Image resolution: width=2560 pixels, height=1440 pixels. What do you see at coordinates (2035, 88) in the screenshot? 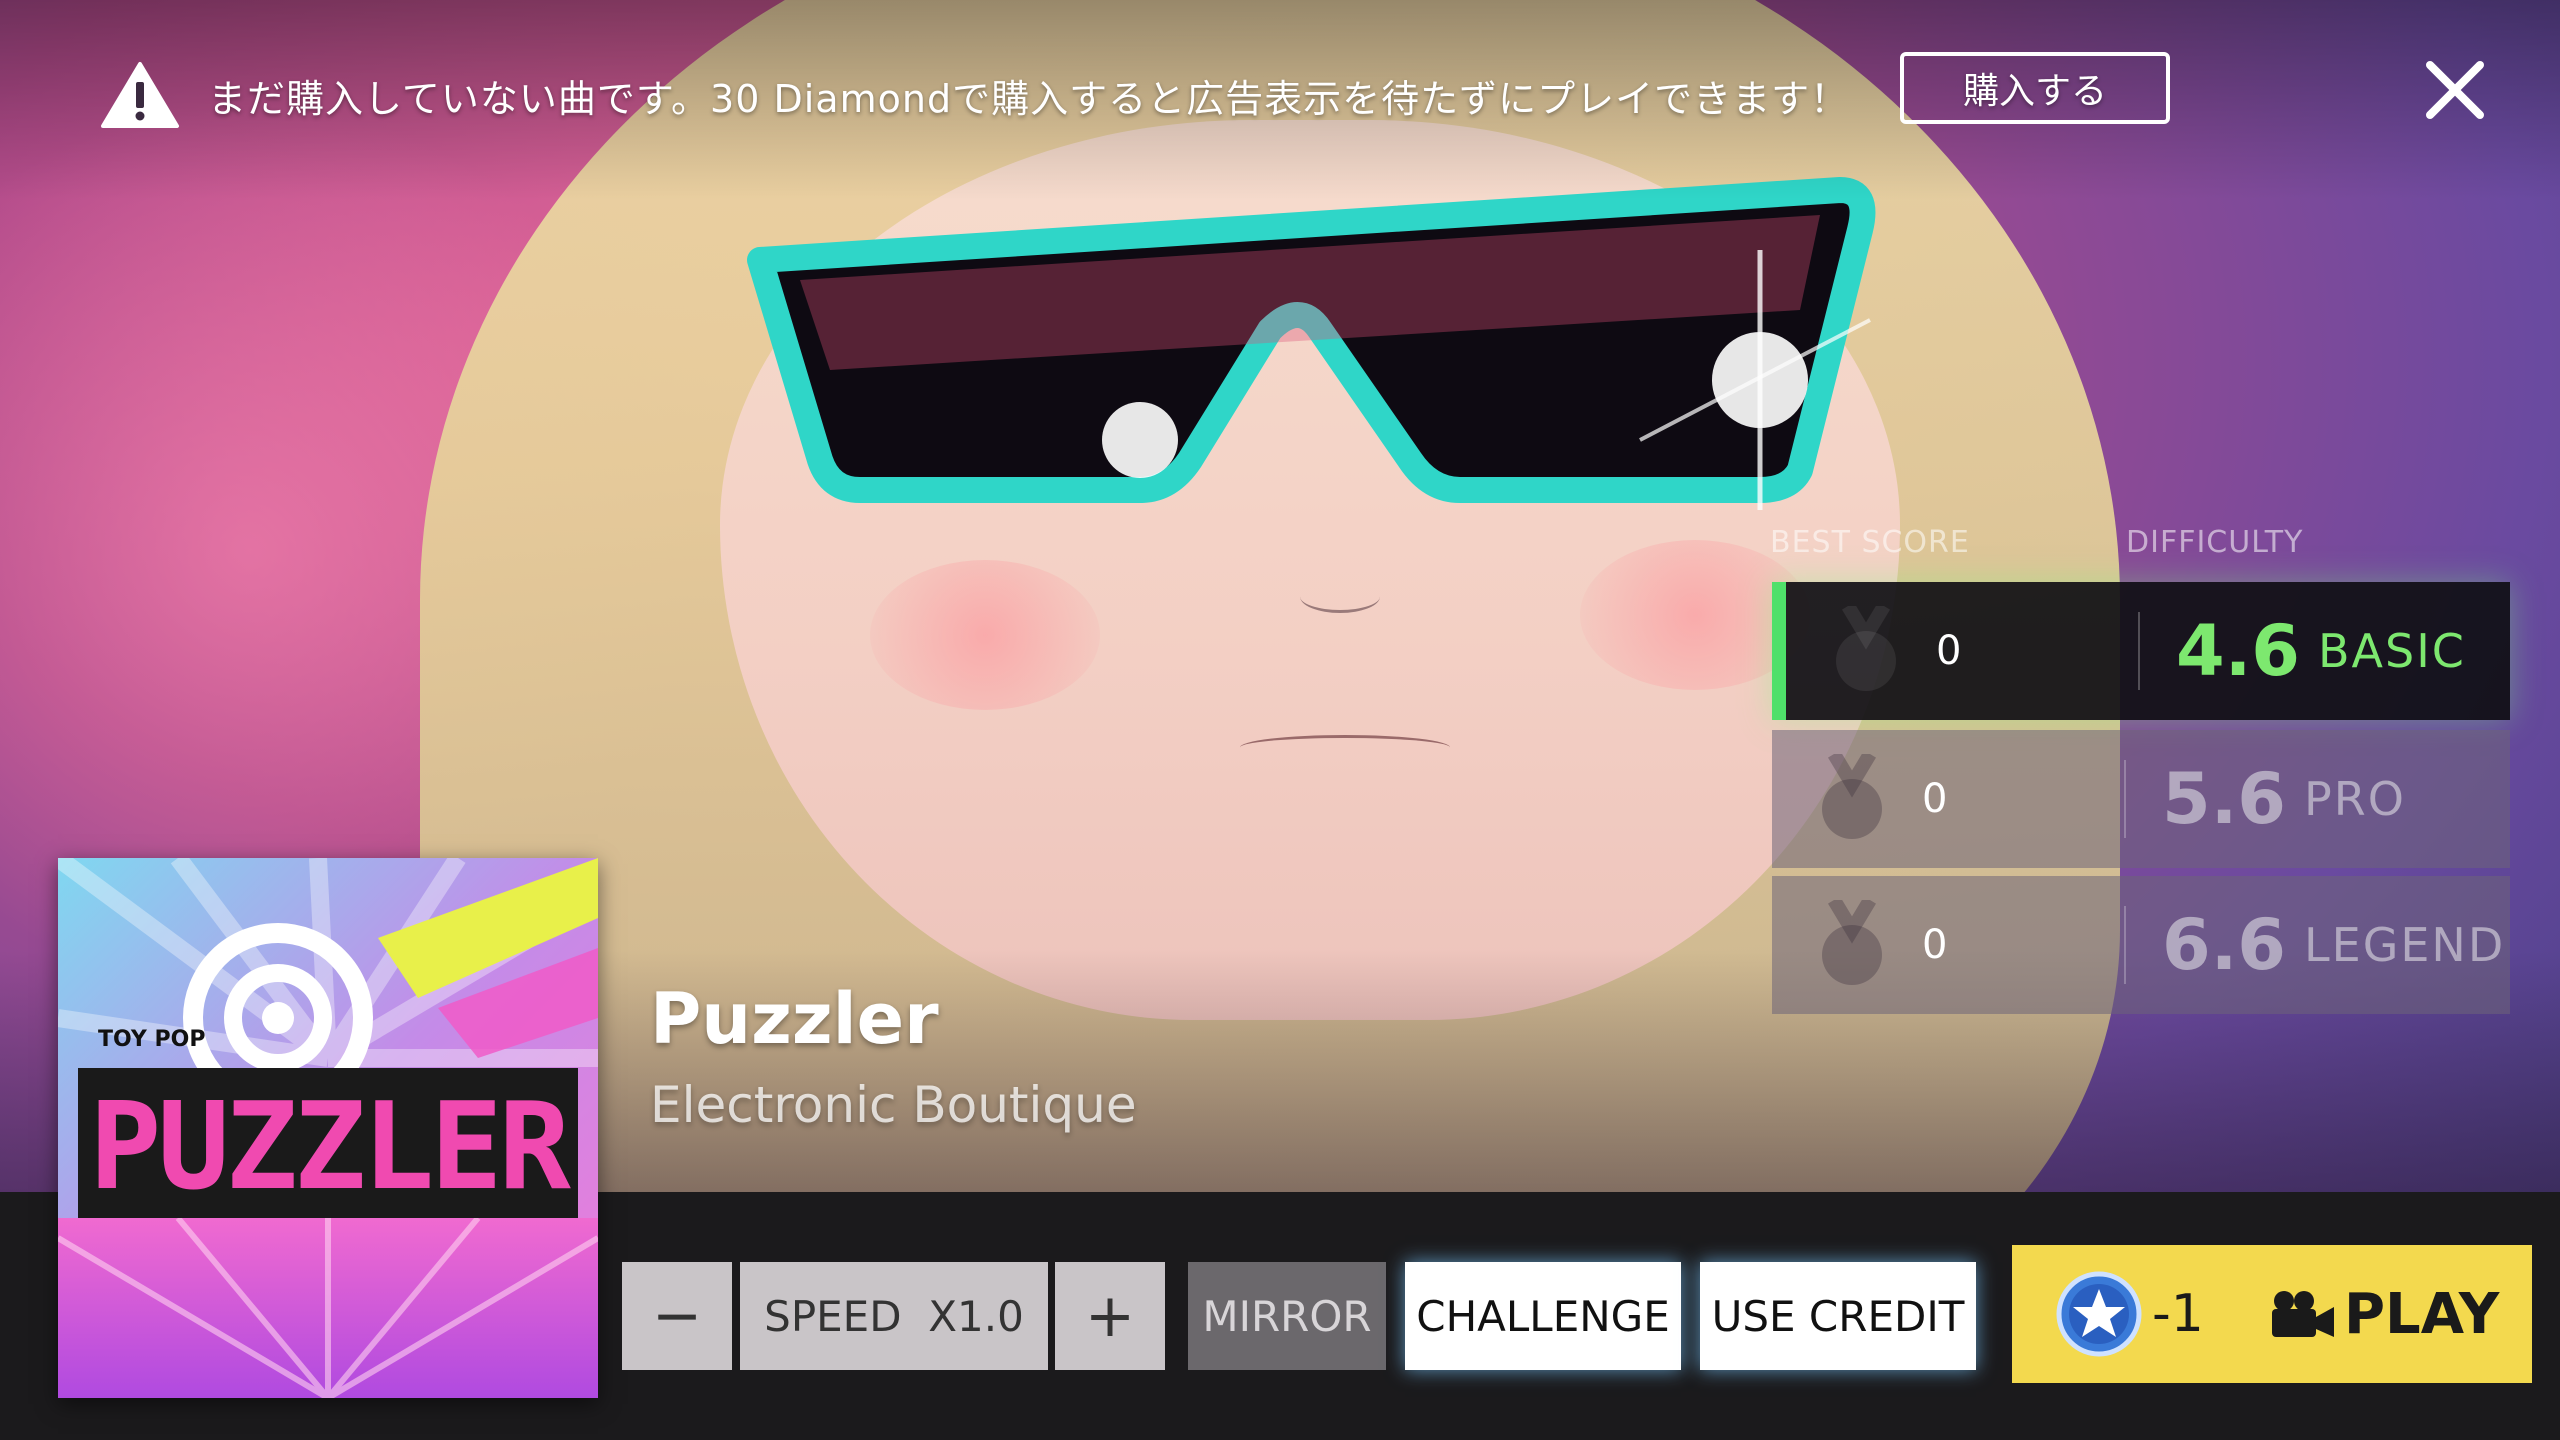
I see `buy-button: 購入する` at bounding box center [2035, 88].